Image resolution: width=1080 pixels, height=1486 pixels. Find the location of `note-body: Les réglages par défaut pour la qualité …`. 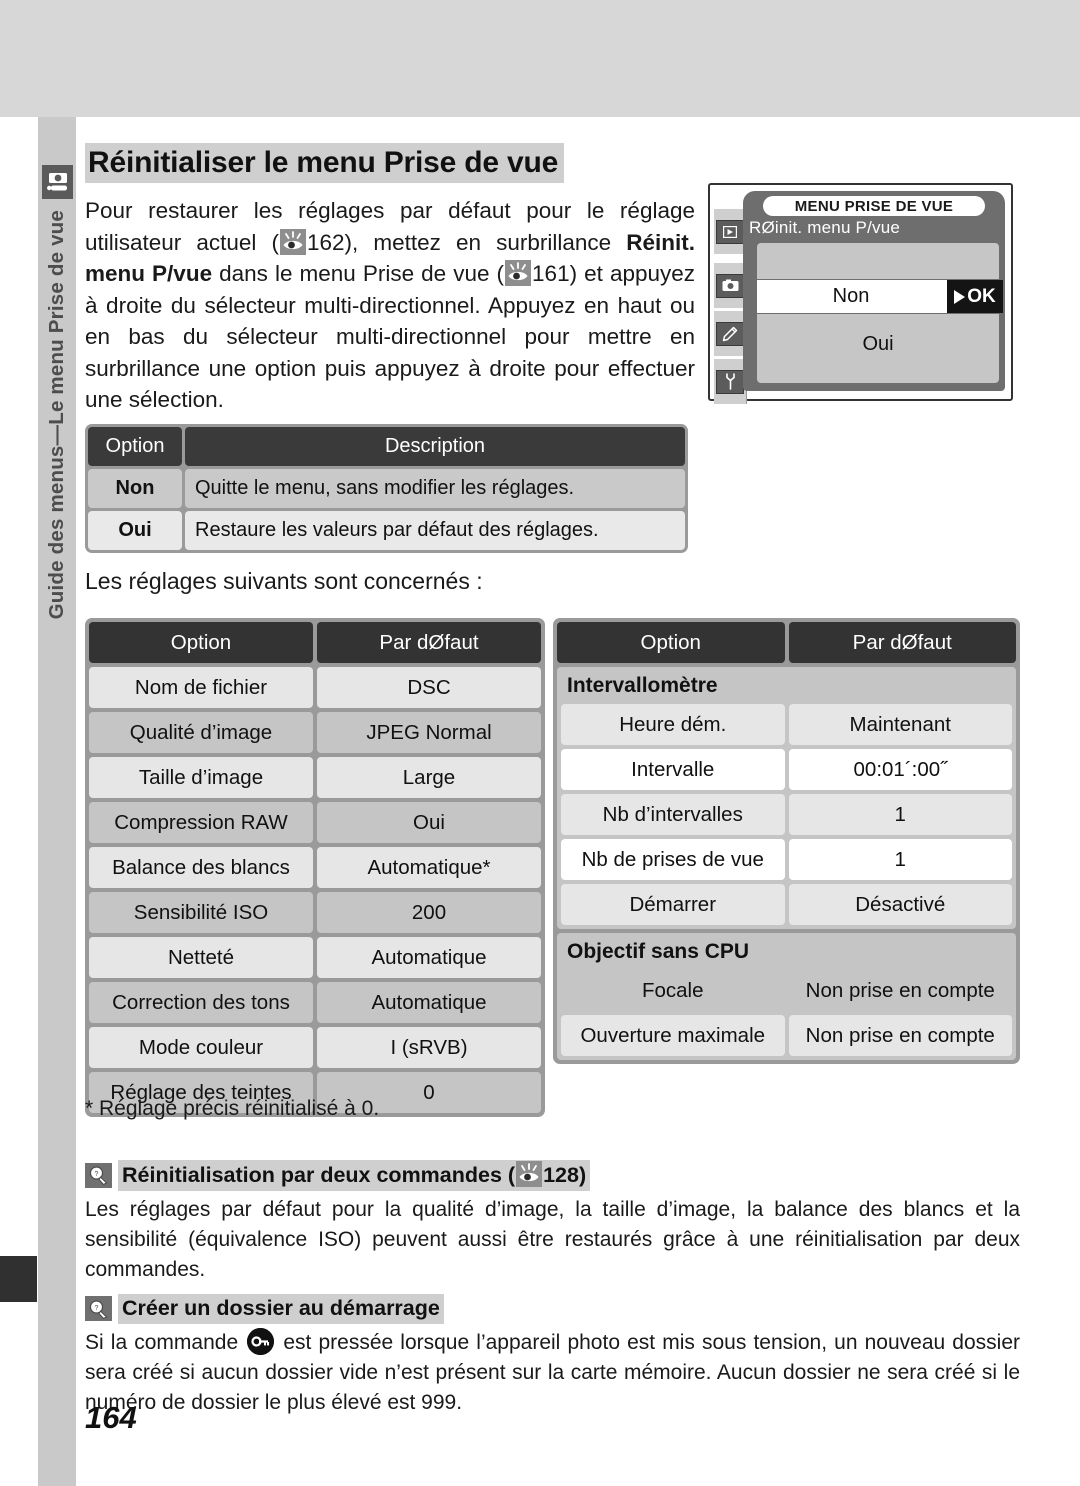

note-body: Les réglages par défaut pour la qualité … is located at coordinates (552, 1239).